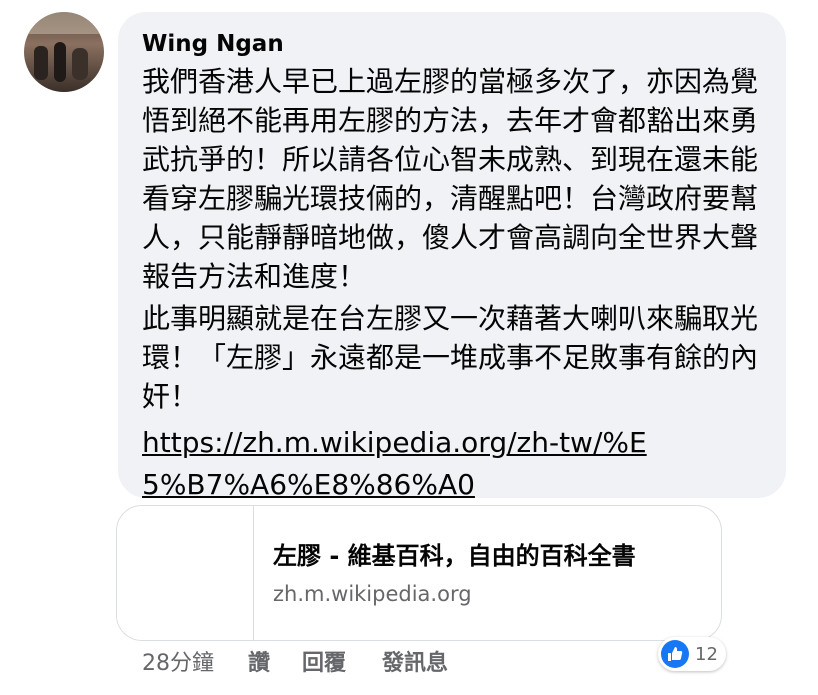 The width and height of the screenshot is (818, 695). What do you see at coordinates (415, 661) in the screenshot?
I see `send-message-button: 發訊息` at bounding box center [415, 661].